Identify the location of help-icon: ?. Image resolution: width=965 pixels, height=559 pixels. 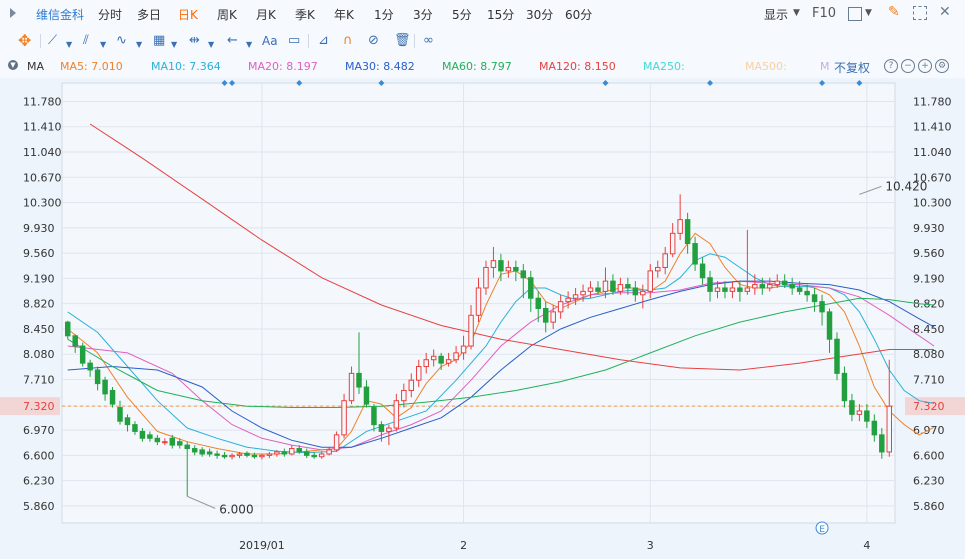
(891, 66).